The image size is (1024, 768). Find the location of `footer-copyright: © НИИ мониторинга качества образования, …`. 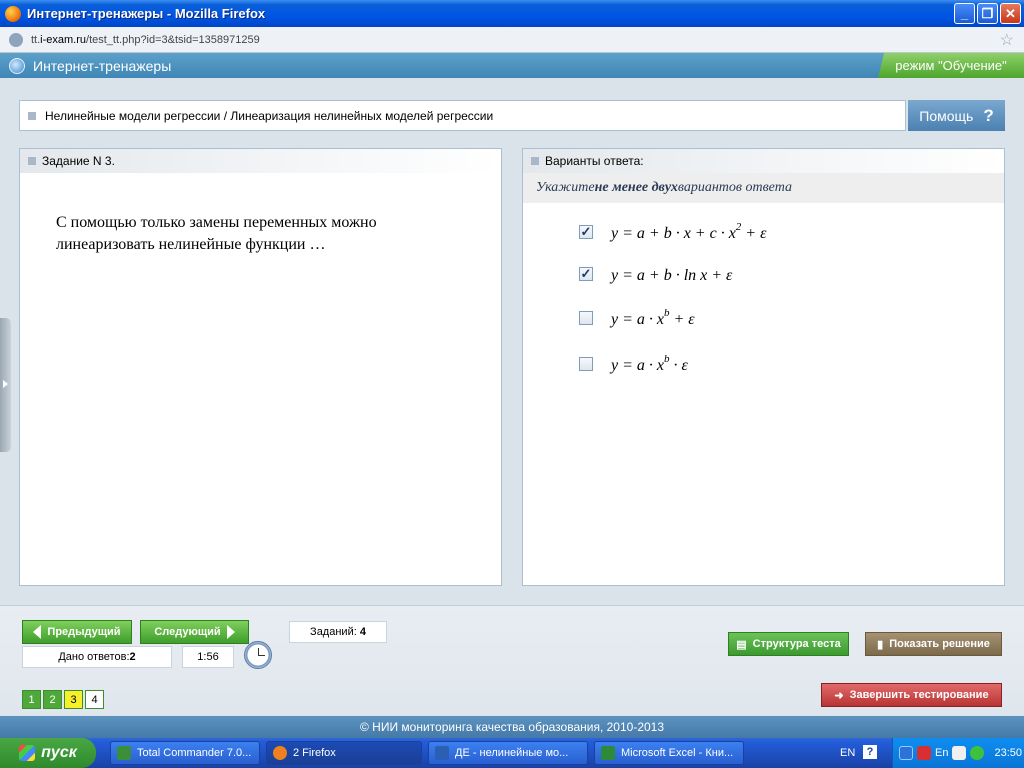

footer-copyright: © НИИ мониторинга качества образования, … is located at coordinates (512, 727).